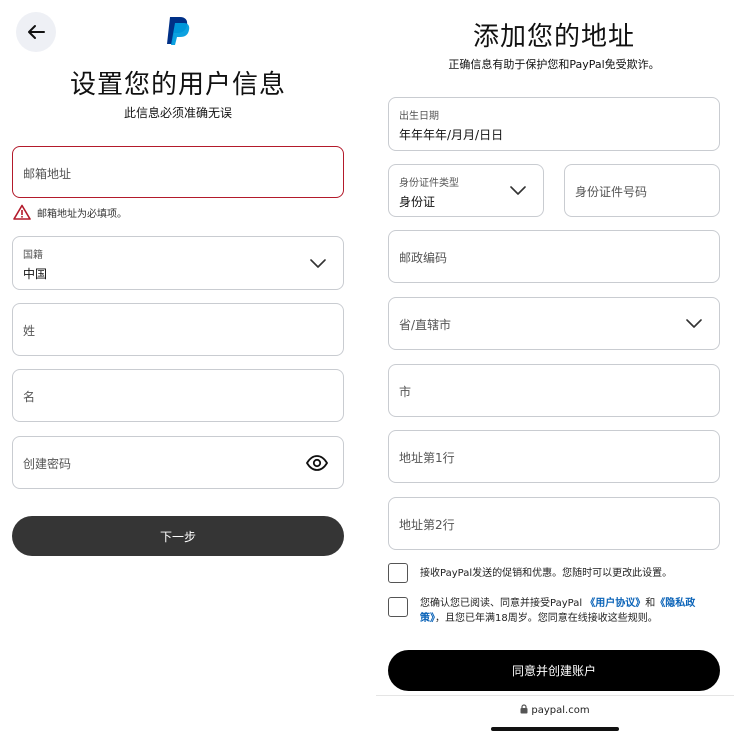 This screenshot has height=740, width=739. Describe the element at coordinates (503, 603) in the screenshot. I see `agreement-prefix: 您确认您已阅读、同意并接受PayPal` at that location.